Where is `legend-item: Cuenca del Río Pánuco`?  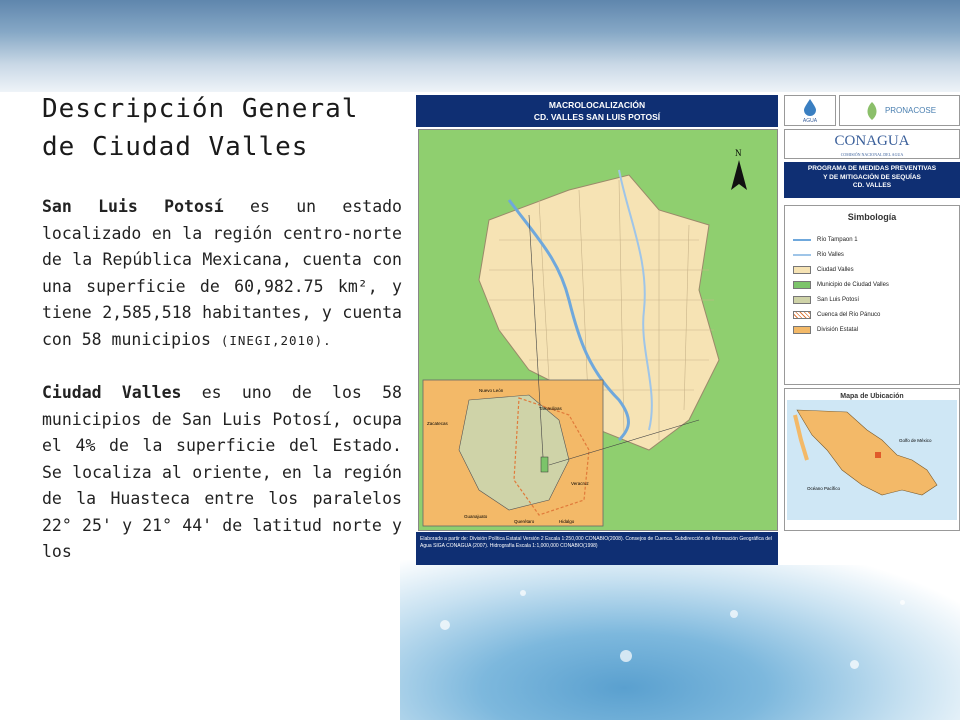
legend-item: Cuenca del Río Pánuco is located at coordinates (872, 314).